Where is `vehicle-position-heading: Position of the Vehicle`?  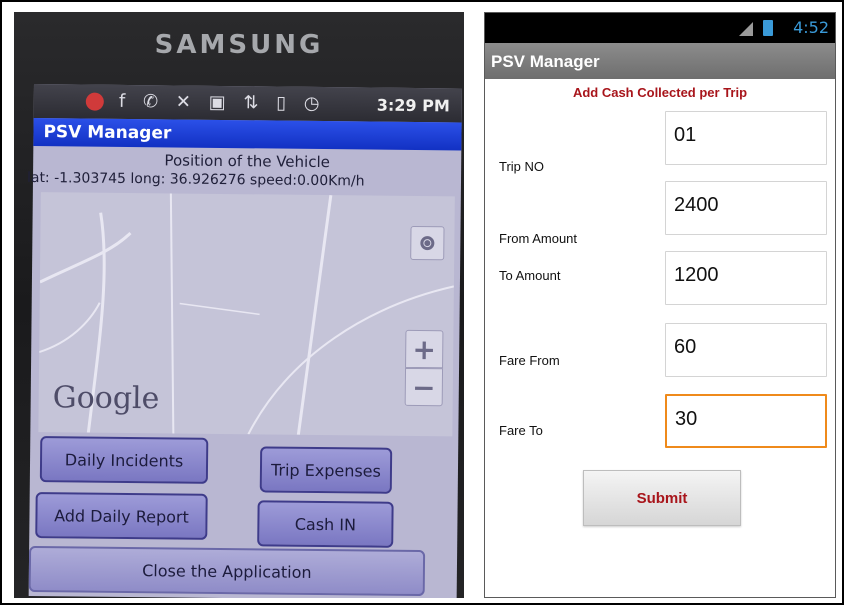 vehicle-position-heading: Position of the Vehicle is located at coordinates (247, 161).